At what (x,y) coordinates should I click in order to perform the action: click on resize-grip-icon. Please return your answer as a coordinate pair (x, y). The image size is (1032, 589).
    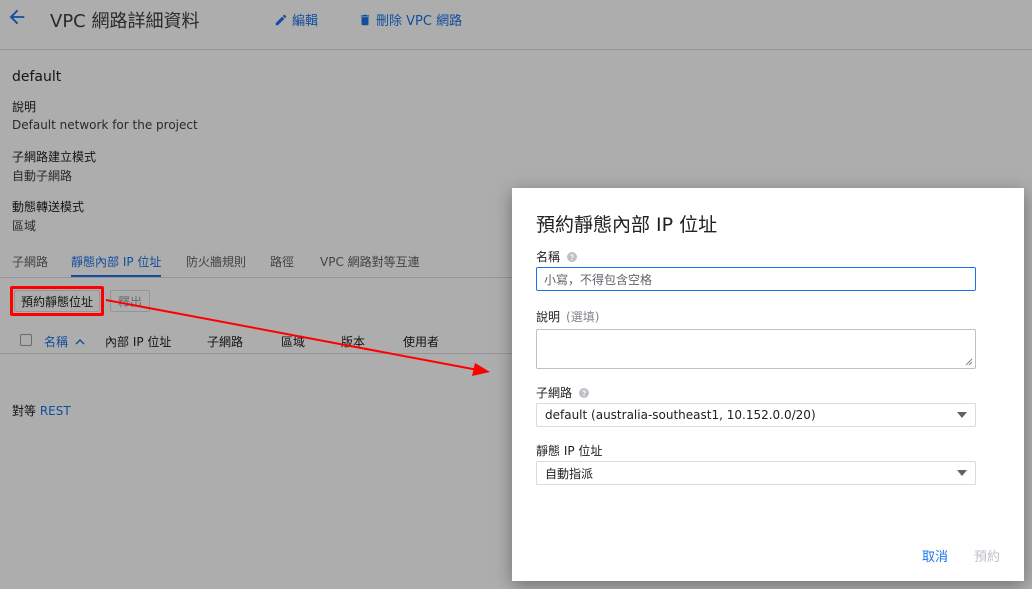
    Looking at the image, I should click on (969, 362).